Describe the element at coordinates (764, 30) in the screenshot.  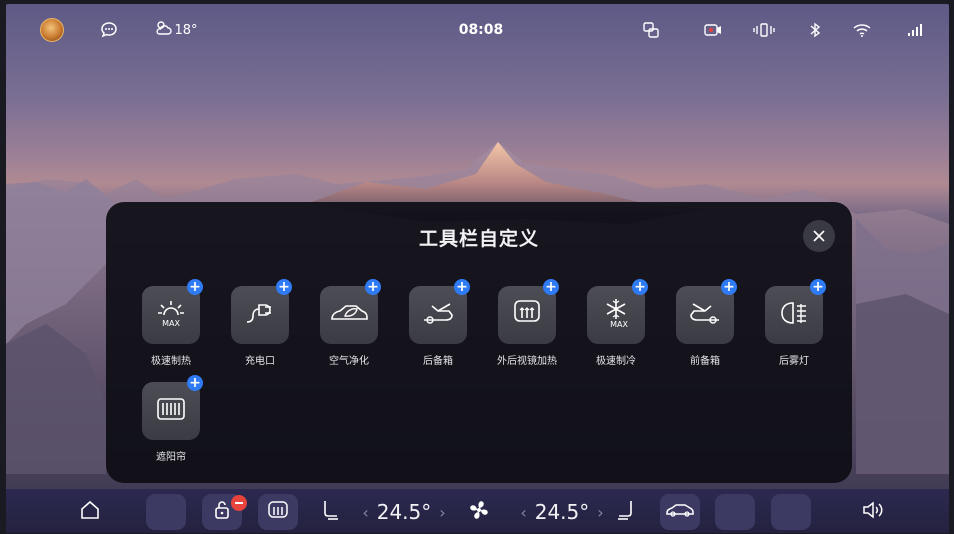
I see `vibrate-icon` at that location.